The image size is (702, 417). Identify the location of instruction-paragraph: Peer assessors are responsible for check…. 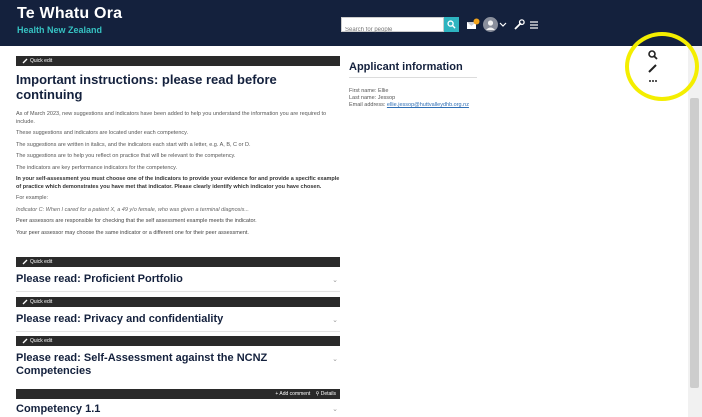
(136, 221).